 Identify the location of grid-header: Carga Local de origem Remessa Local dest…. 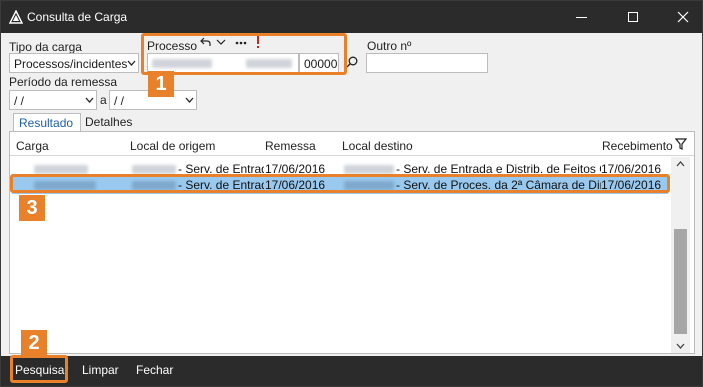
(352, 144).